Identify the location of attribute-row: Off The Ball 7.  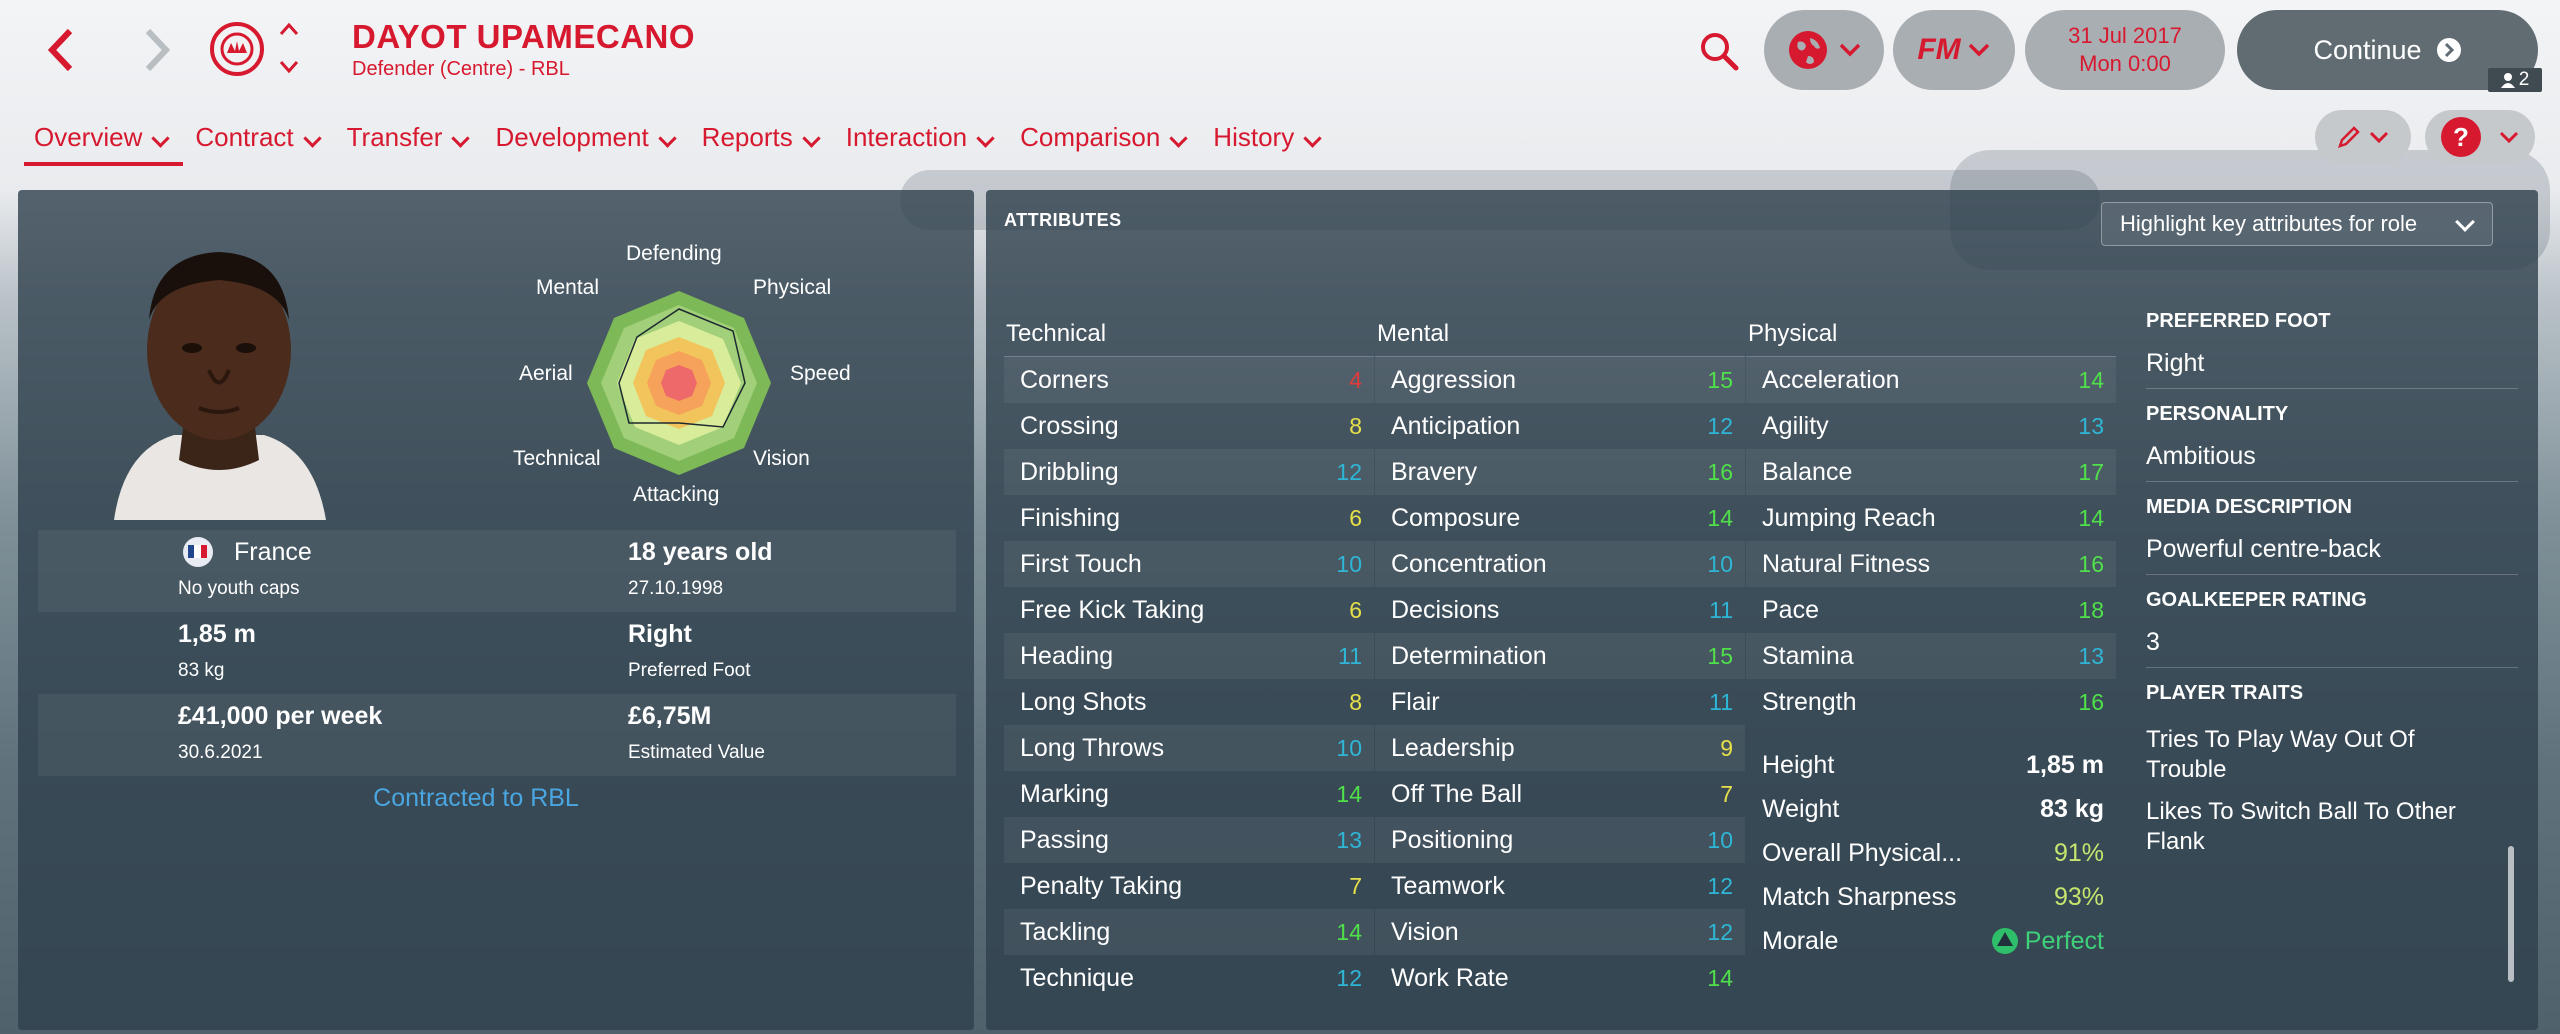
(1560, 794).